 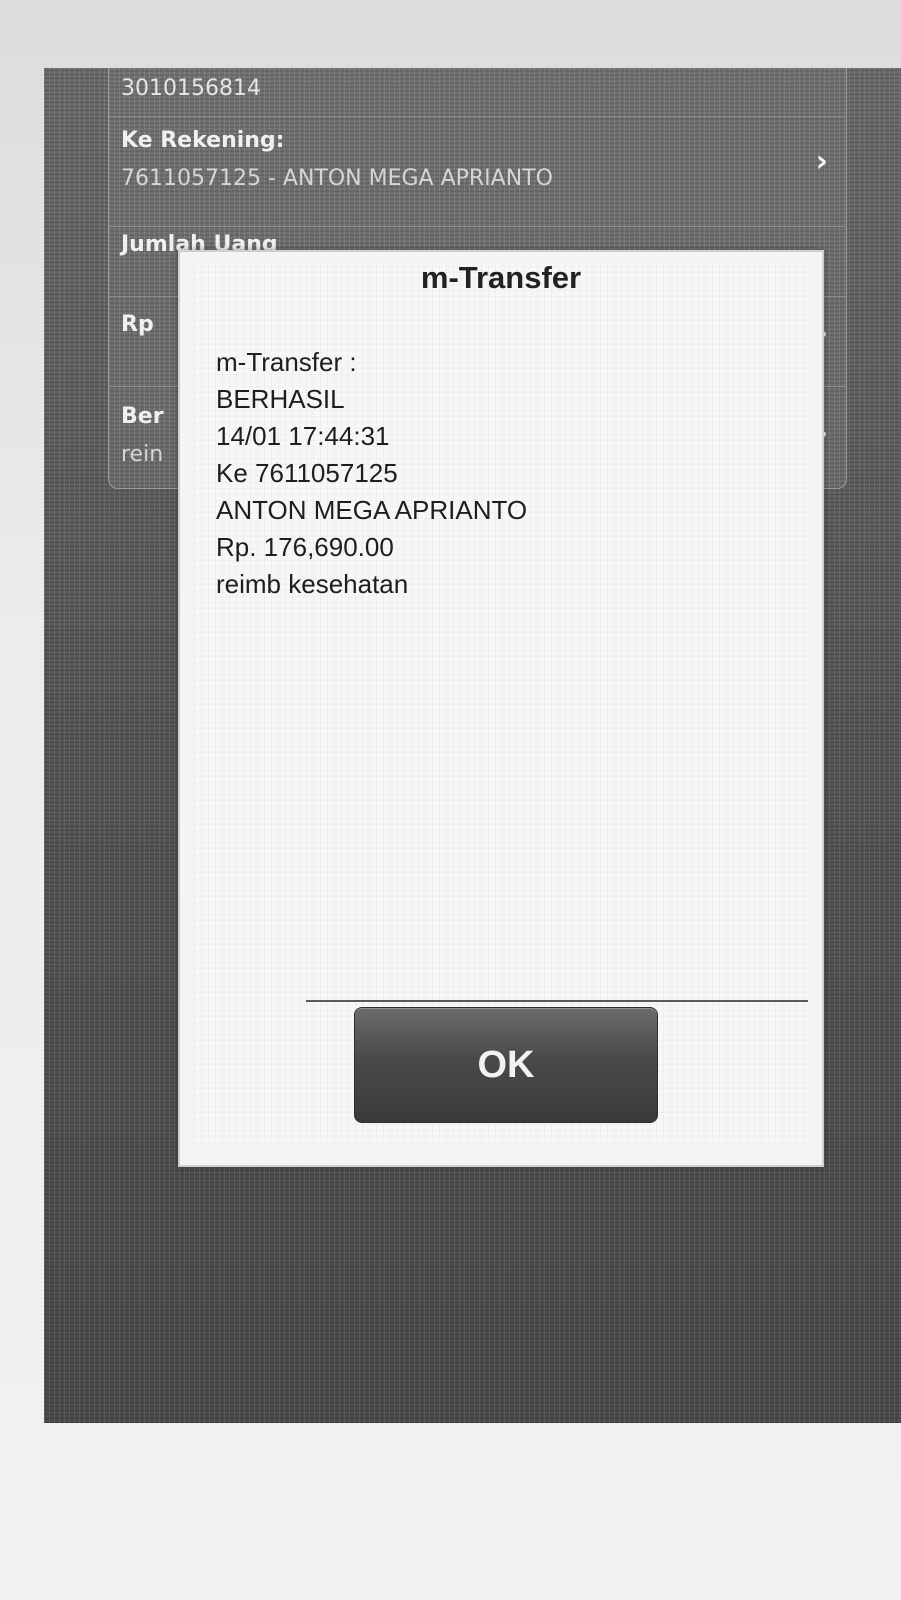 I want to click on dialog-title: m-Transfer, so click(x=501, y=277).